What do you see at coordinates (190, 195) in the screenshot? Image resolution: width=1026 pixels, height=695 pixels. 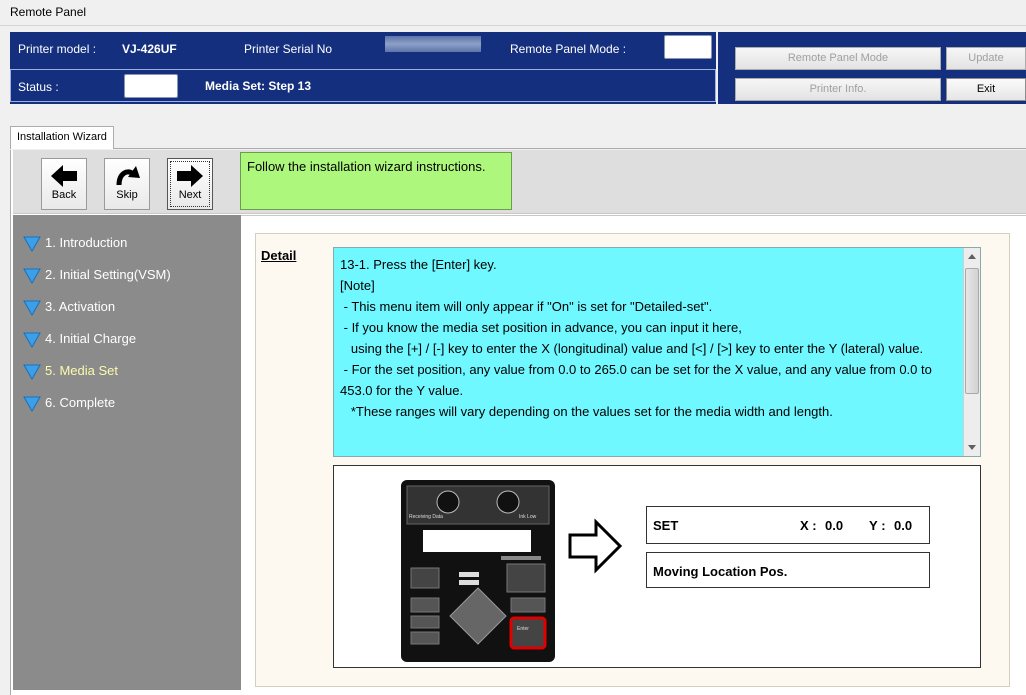 I see `next-label: Next` at bounding box center [190, 195].